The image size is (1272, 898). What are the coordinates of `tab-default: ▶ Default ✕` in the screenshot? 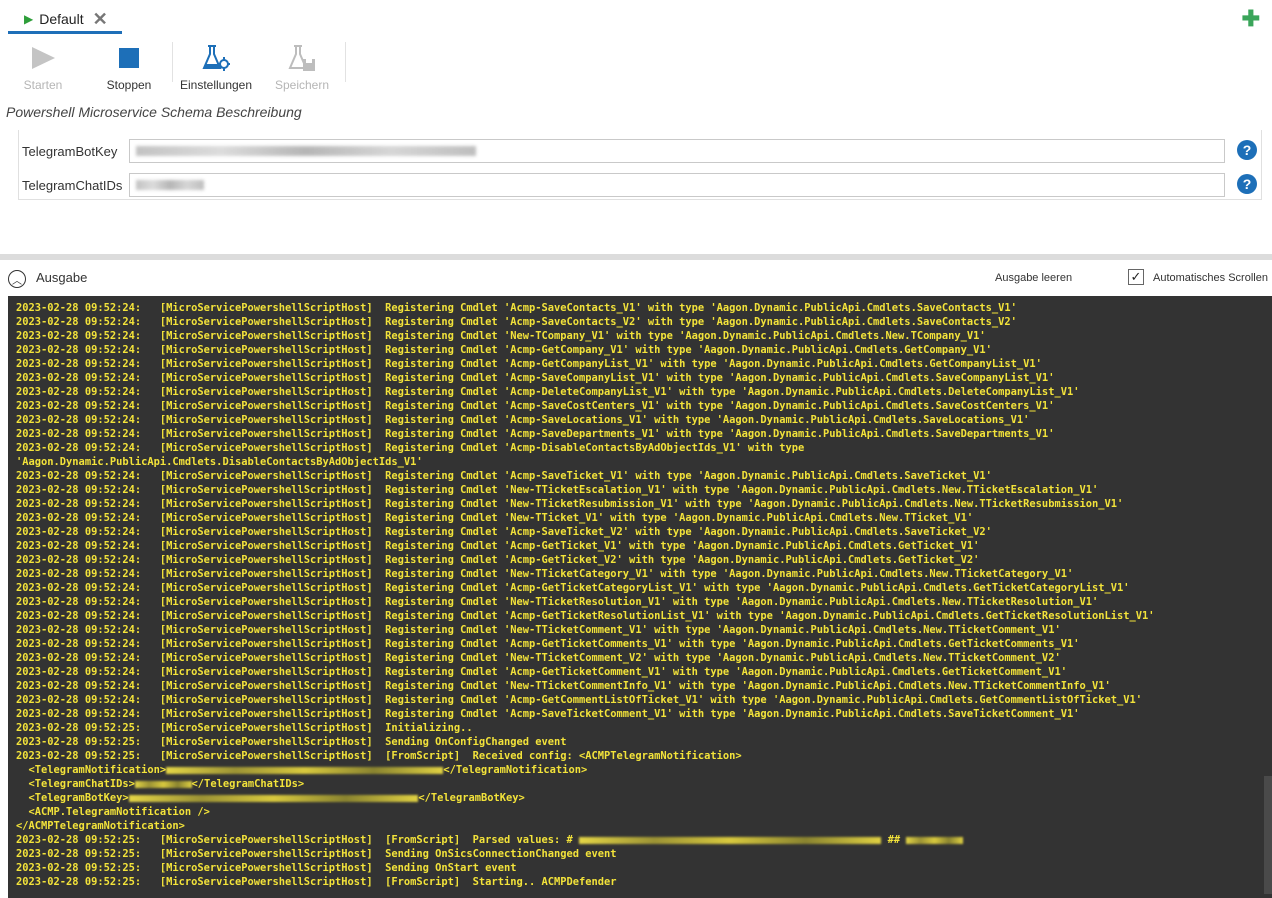 It's located at (65, 20).